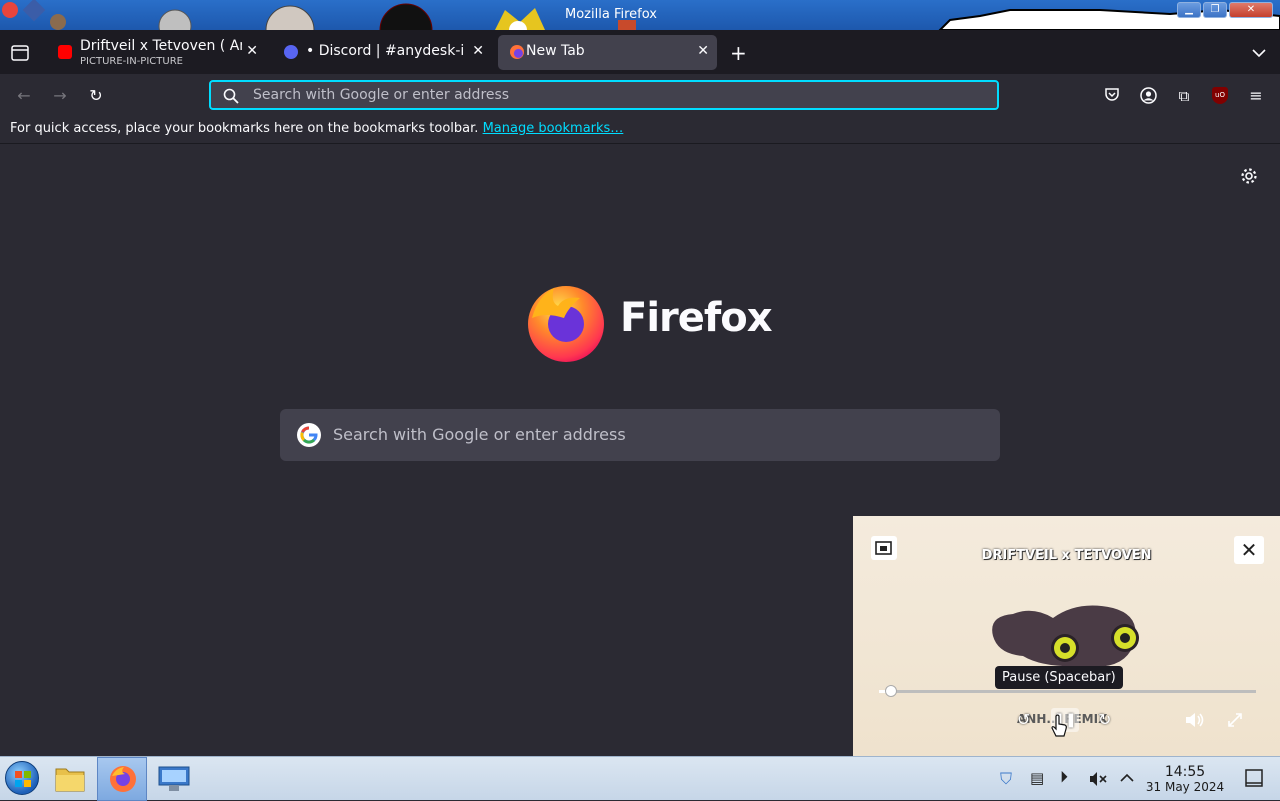 This screenshot has height=801, width=1280. What do you see at coordinates (1256, 96) in the screenshot?
I see `menu-icon: ≡` at bounding box center [1256, 96].